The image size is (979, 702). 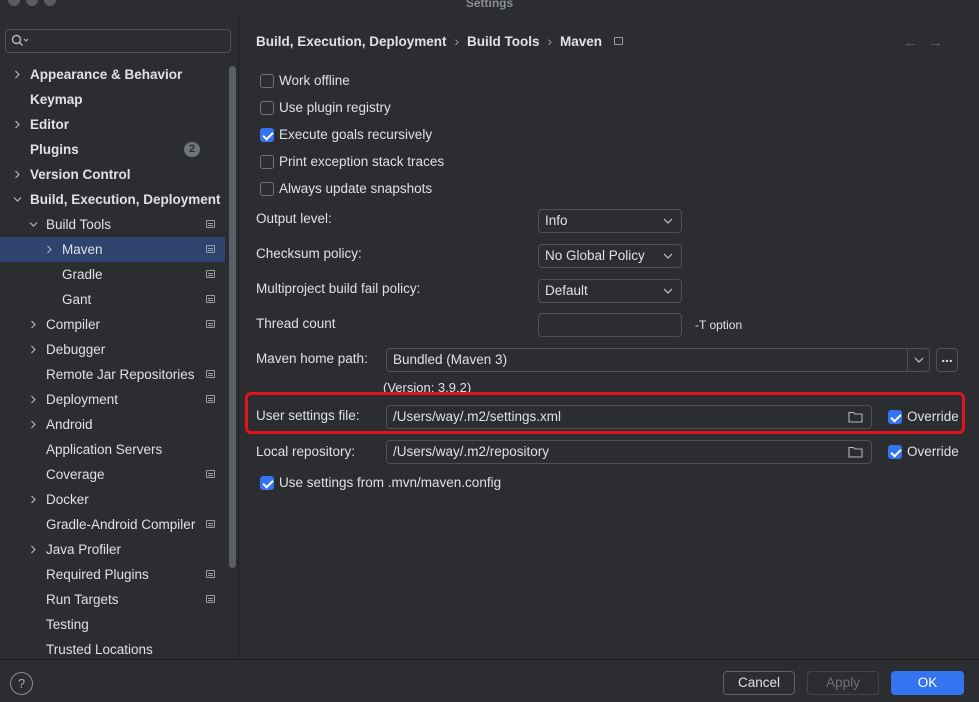 What do you see at coordinates (112, 499) in the screenshot?
I see `sidebar-item-docker: Docker` at bounding box center [112, 499].